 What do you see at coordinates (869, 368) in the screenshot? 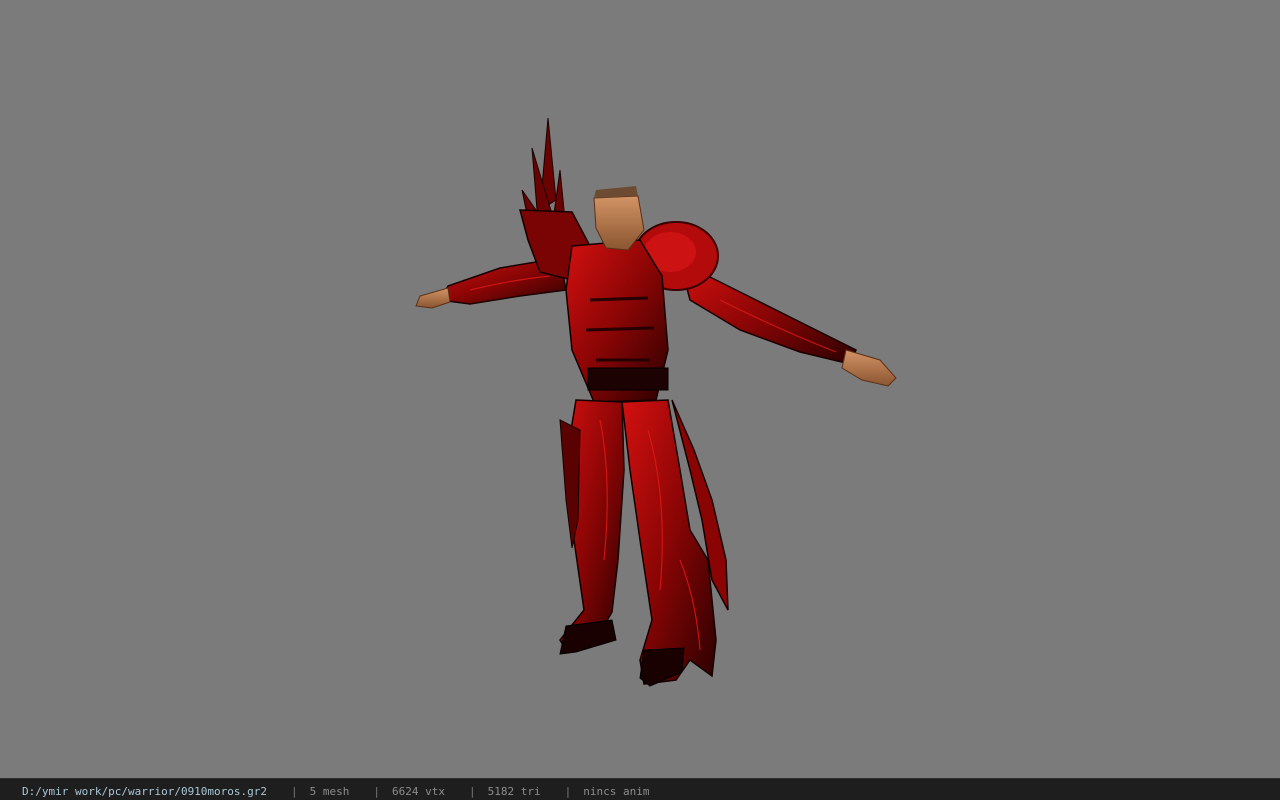
I see `right-hand` at bounding box center [869, 368].